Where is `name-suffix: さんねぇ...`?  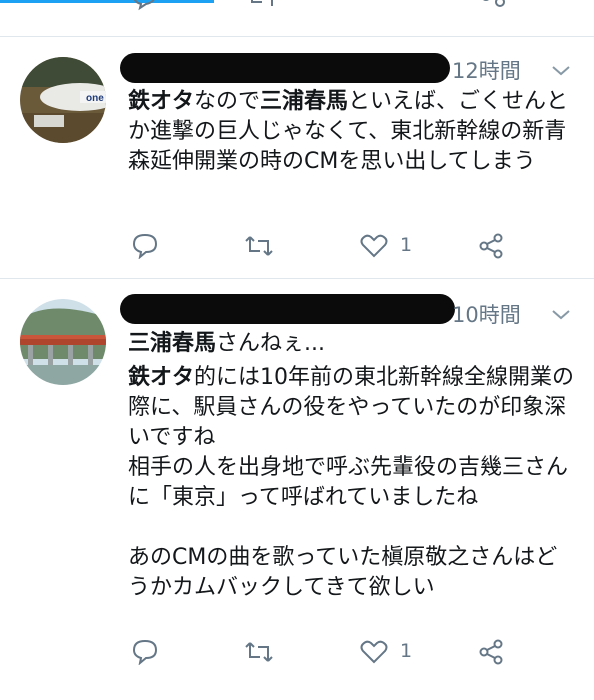 name-suffix: さんねぇ... is located at coordinates (270, 343).